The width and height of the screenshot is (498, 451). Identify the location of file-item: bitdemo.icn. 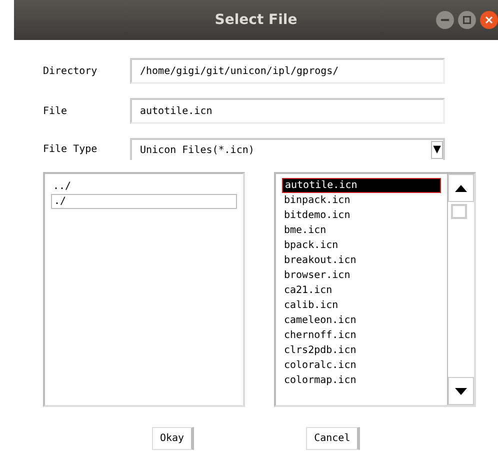
(364, 215).